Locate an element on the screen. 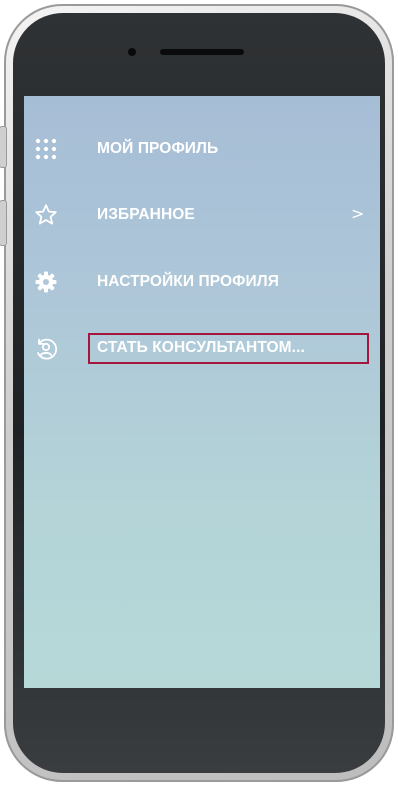  star-outline-icon is located at coordinates (46, 215).